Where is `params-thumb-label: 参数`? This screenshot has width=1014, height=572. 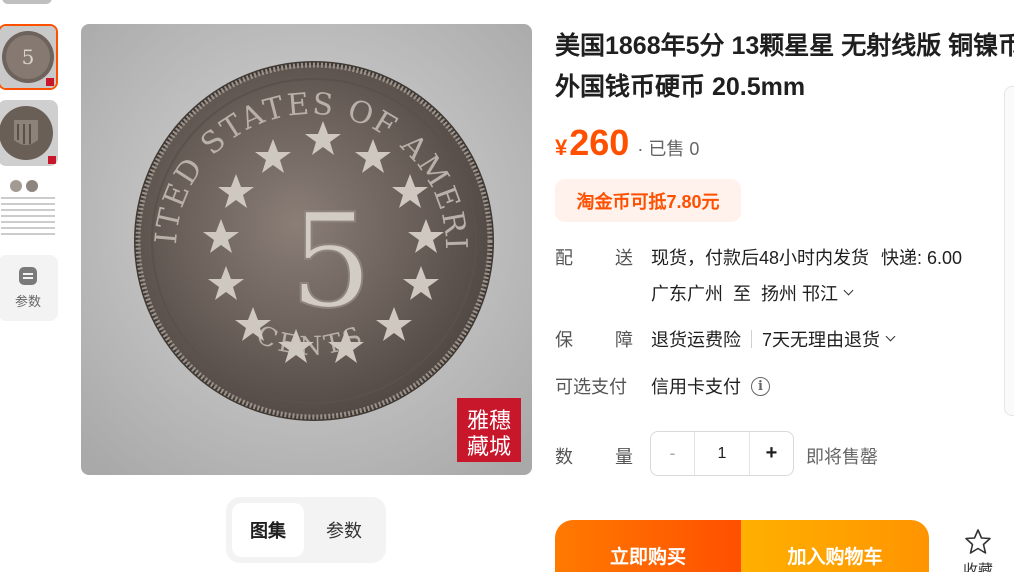
params-thumb-label: 参数 is located at coordinates (27, 301).